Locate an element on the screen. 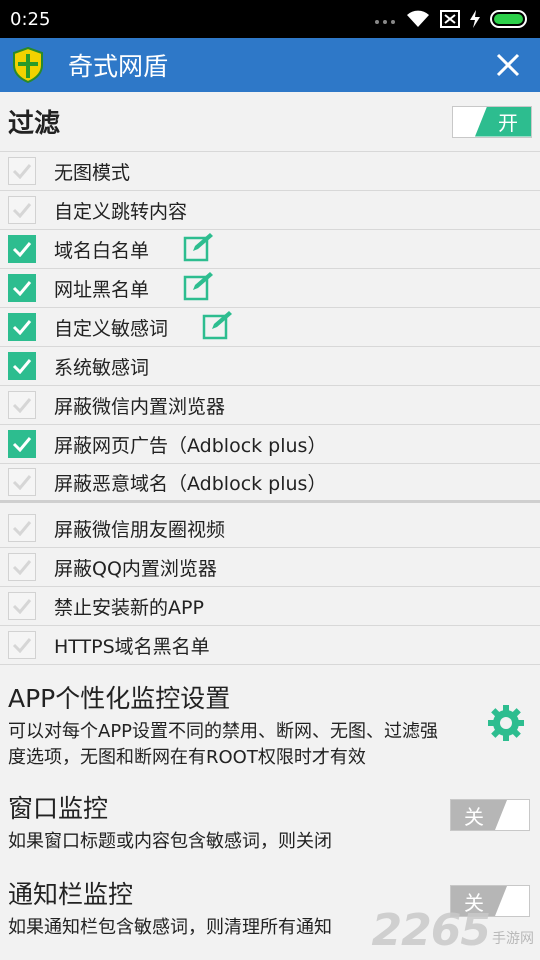  filter-item: 屏蔽网页广告（Adblock plus） is located at coordinates (270, 444).